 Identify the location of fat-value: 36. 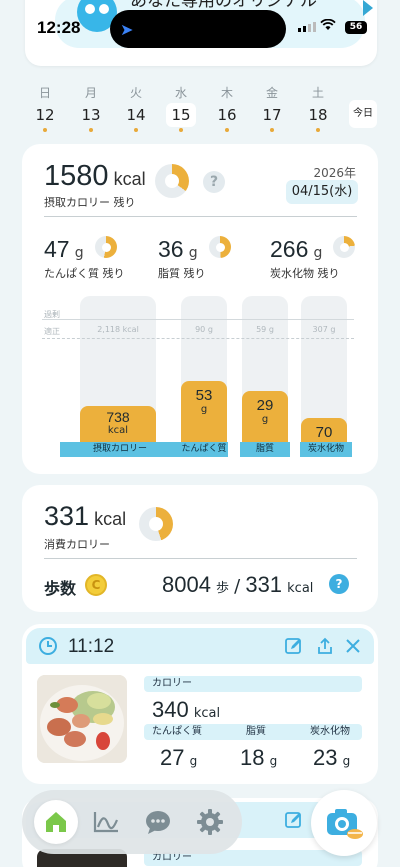
(171, 249).